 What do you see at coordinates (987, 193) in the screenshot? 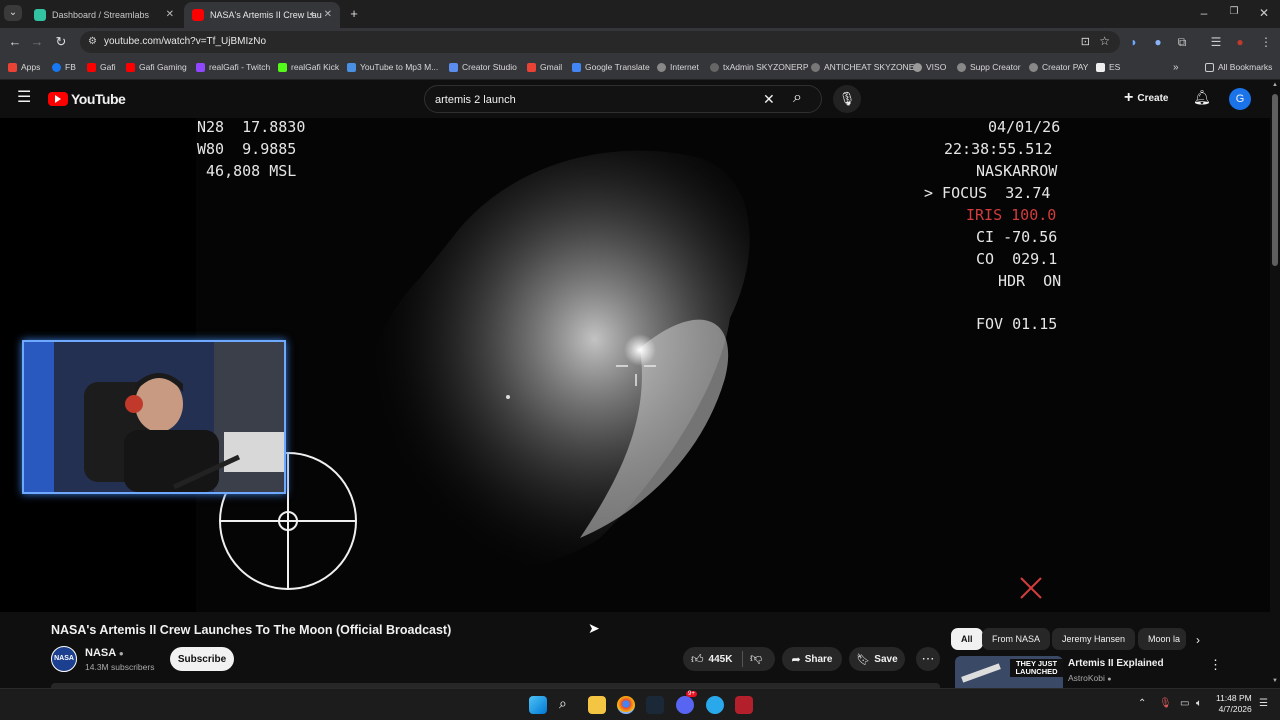
I see `hud-focus: > FOCUS 32.74` at bounding box center [987, 193].